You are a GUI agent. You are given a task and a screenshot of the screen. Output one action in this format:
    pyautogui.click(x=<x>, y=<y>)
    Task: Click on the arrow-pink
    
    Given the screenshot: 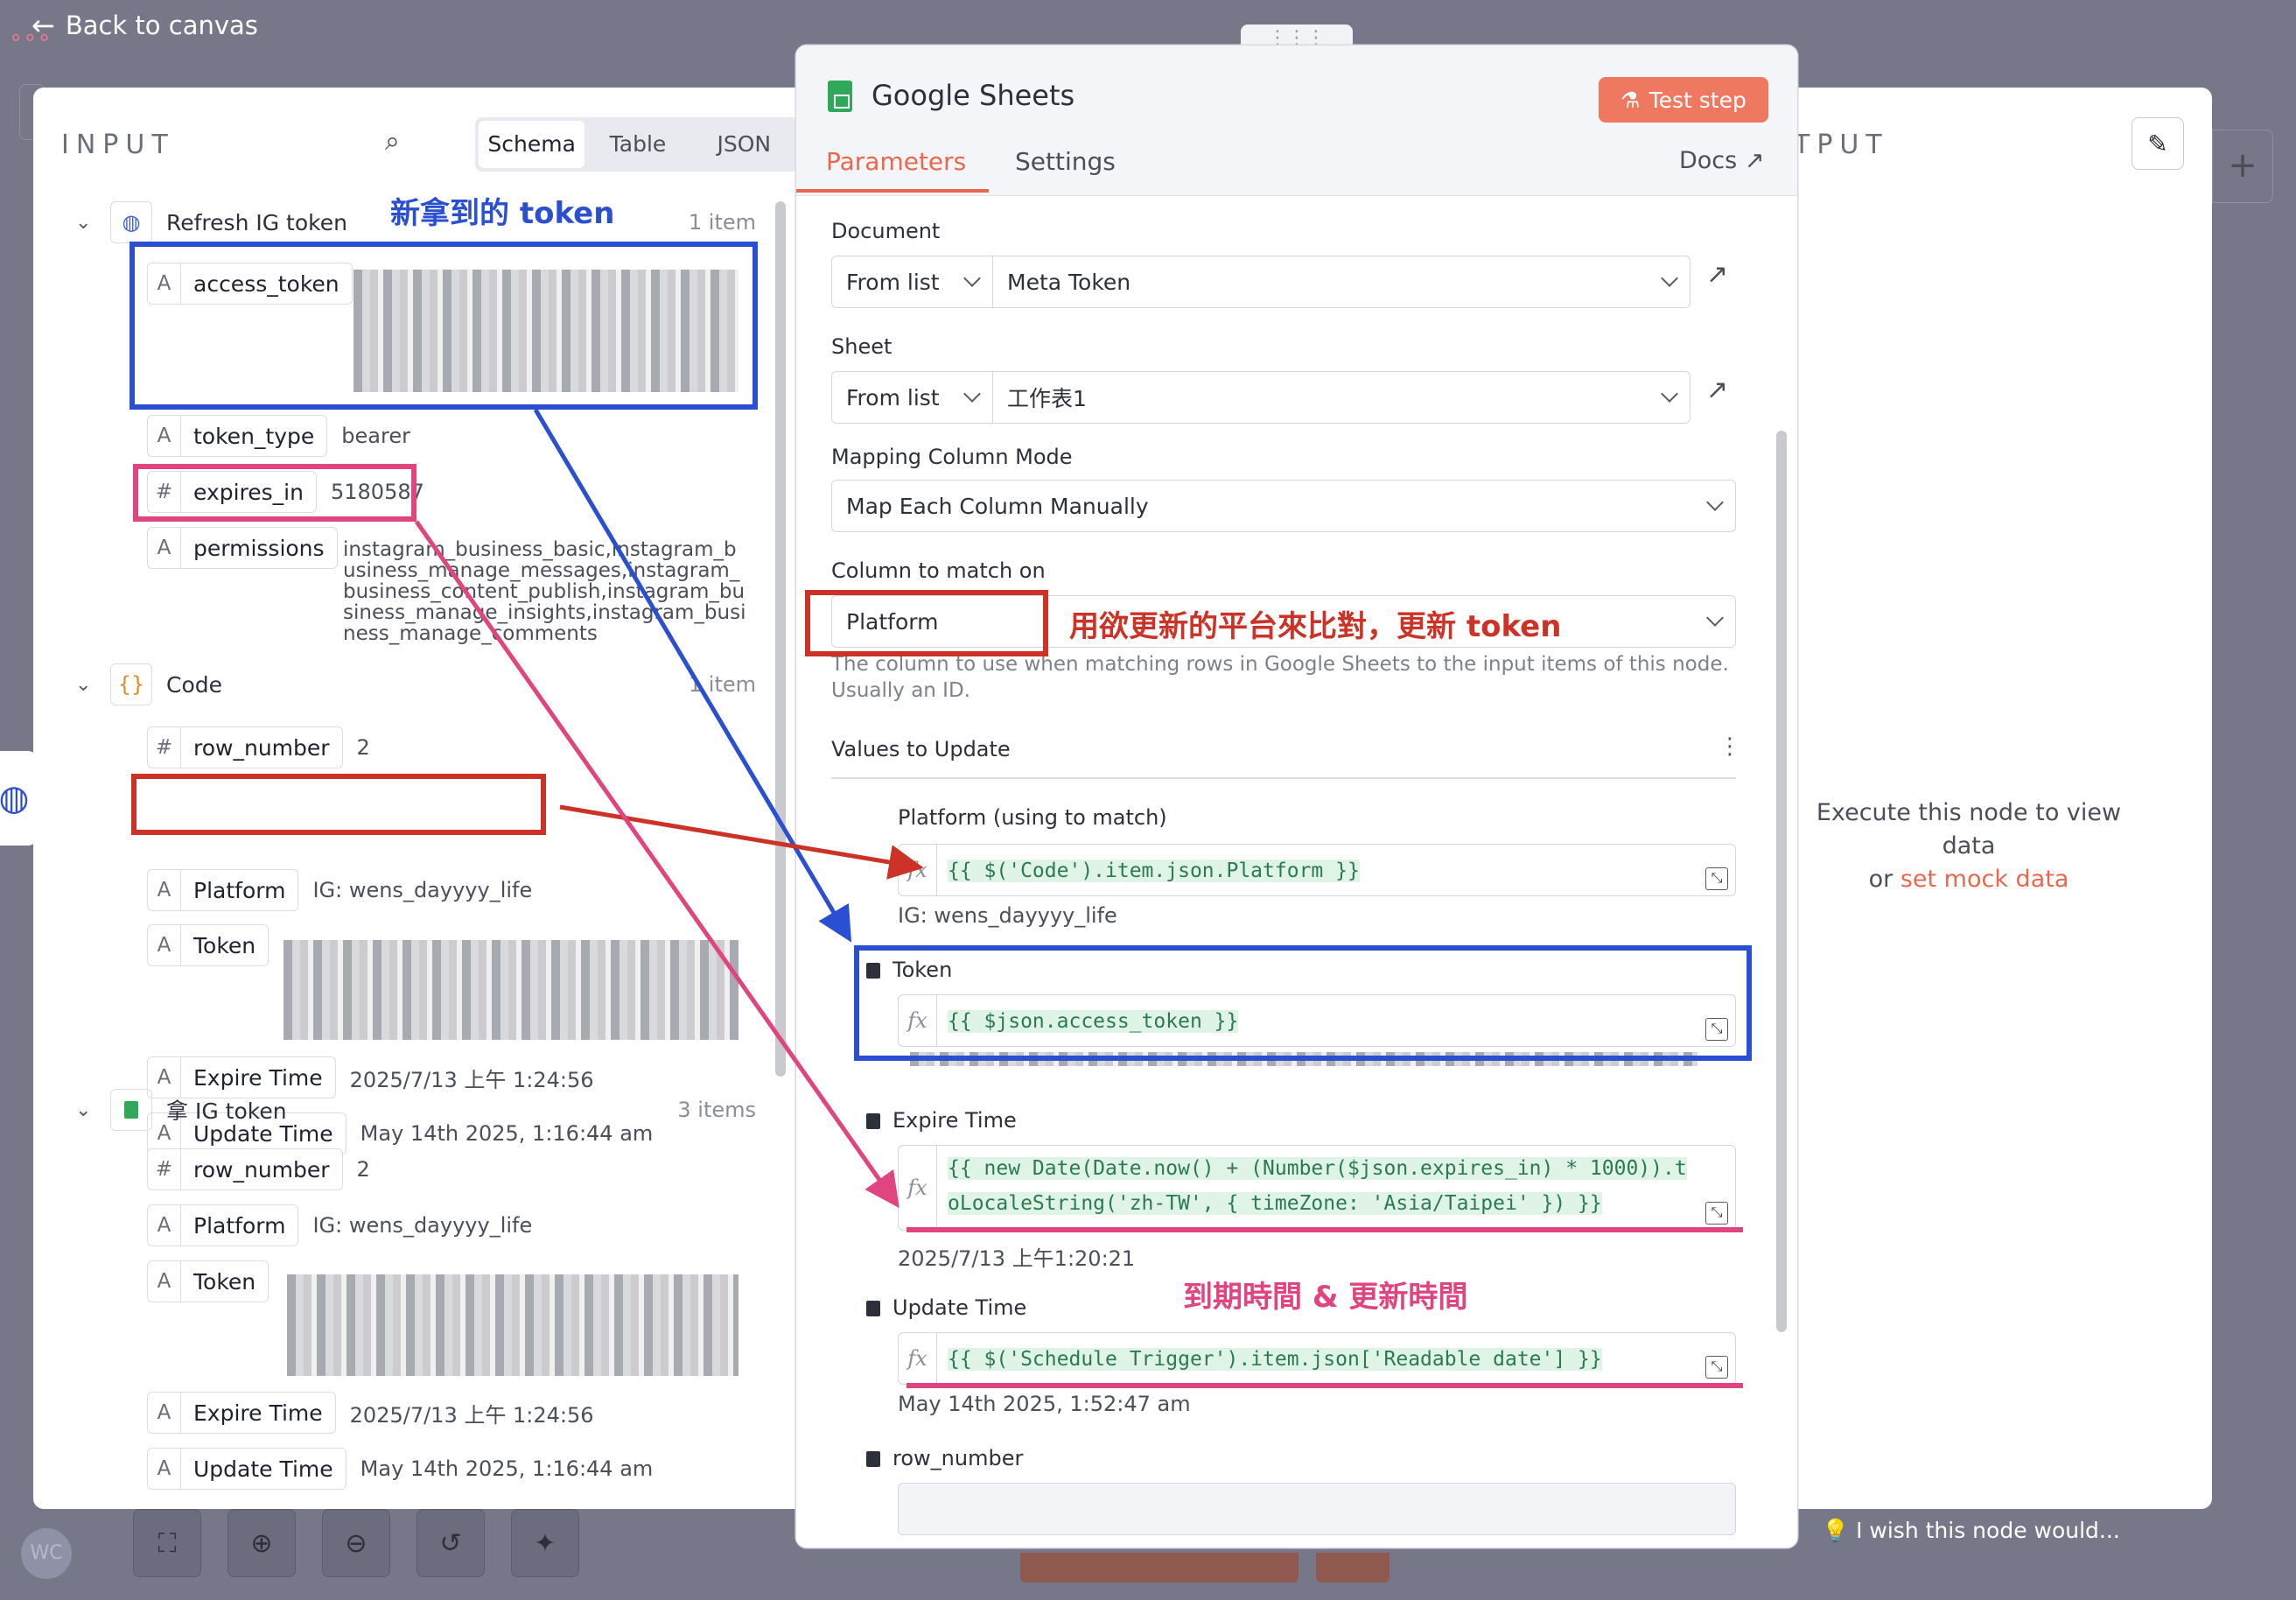 What is the action you would take?
    pyautogui.click(x=657, y=865)
    